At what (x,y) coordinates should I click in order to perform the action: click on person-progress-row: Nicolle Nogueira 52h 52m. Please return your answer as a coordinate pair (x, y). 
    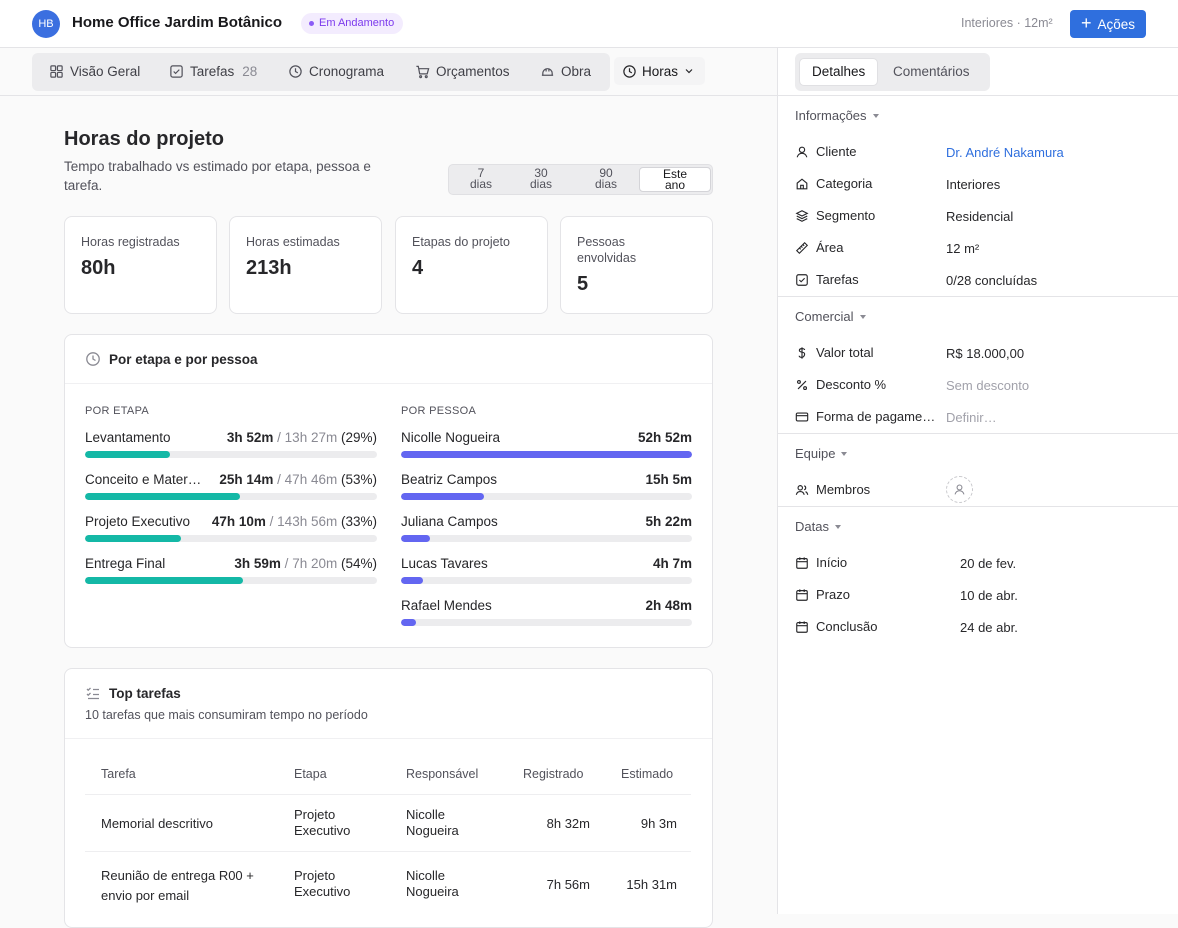
    Looking at the image, I should click on (546, 445).